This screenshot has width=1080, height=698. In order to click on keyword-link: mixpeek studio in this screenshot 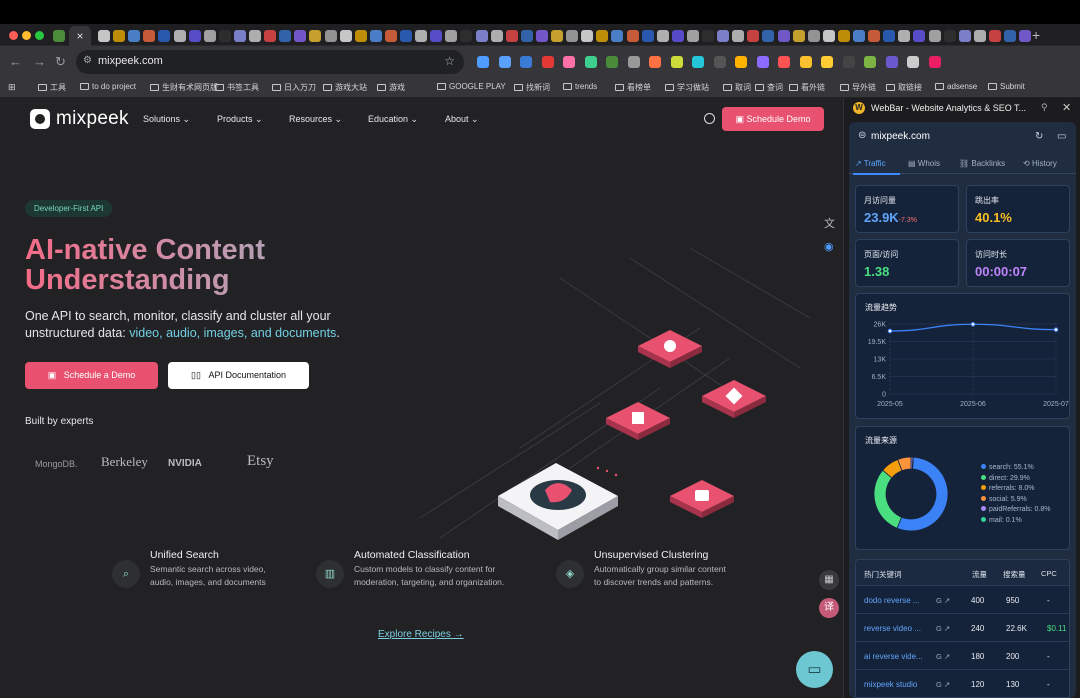, I will do `click(890, 684)`.